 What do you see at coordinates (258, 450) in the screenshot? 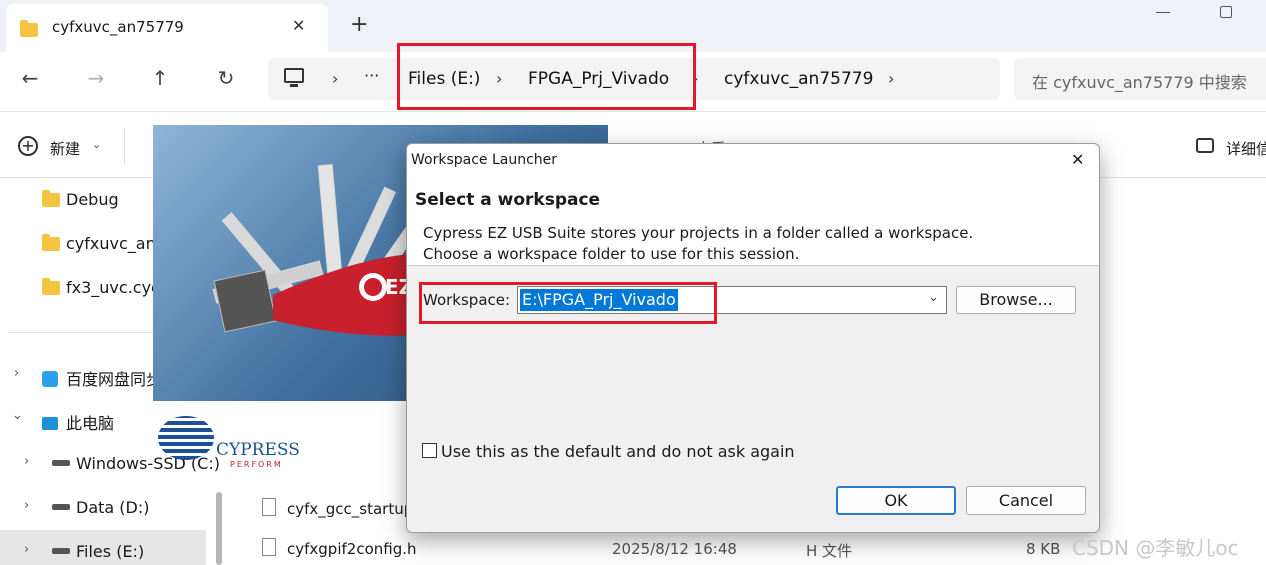
I see `cypress-logo-text: CYPRESS` at bounding box center [258, 450].